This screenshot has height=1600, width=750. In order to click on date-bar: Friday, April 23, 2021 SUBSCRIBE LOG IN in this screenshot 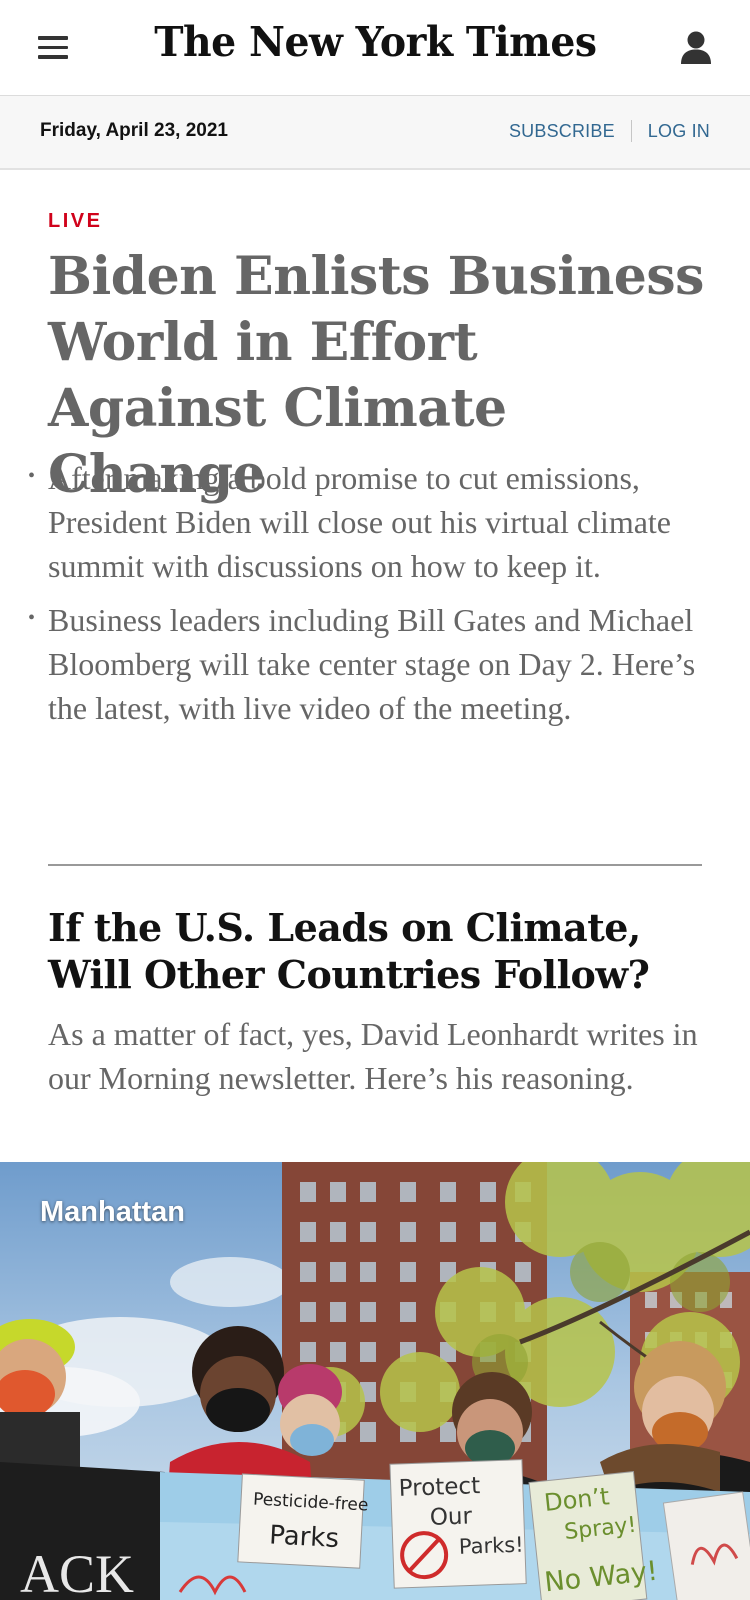, I will do `click(375, 133)`.